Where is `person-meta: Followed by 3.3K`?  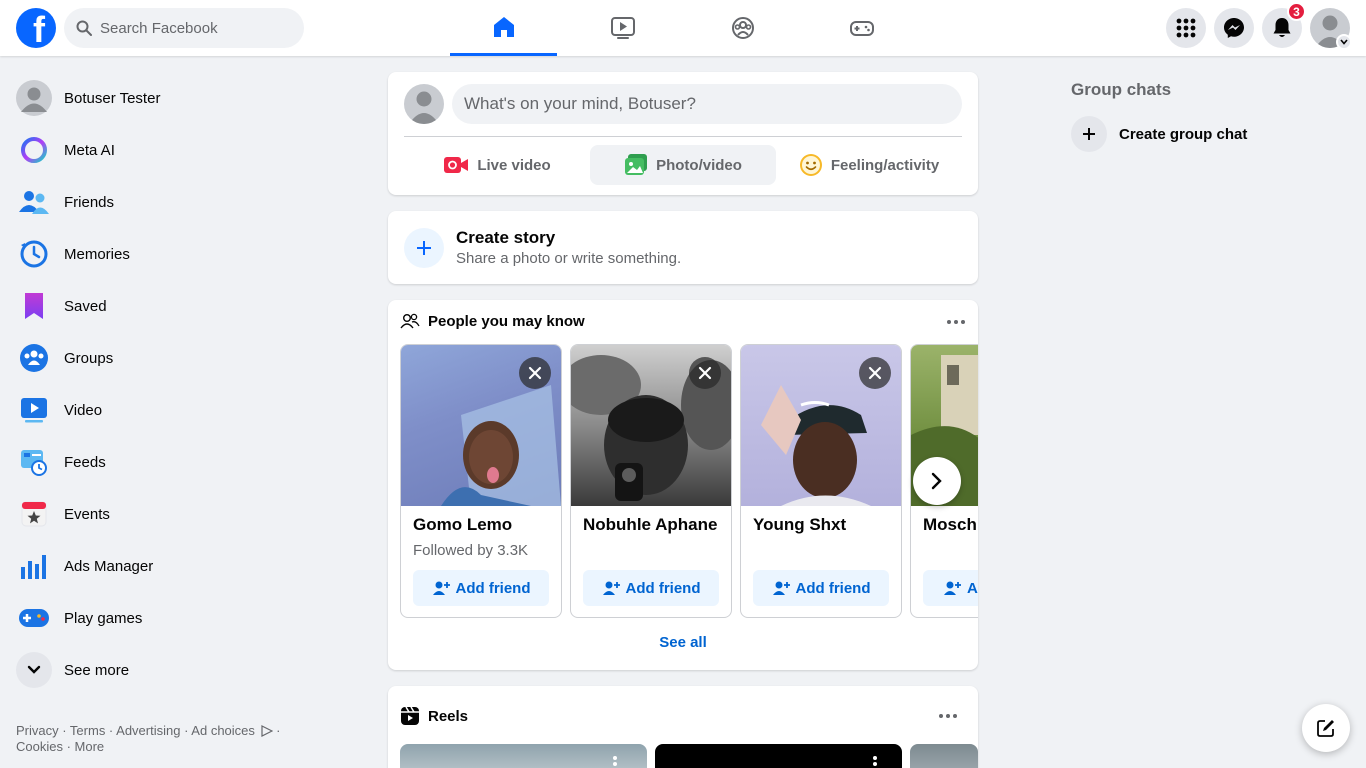 person-meta: Followed by 3.3K is located at coordinates (471, 550).